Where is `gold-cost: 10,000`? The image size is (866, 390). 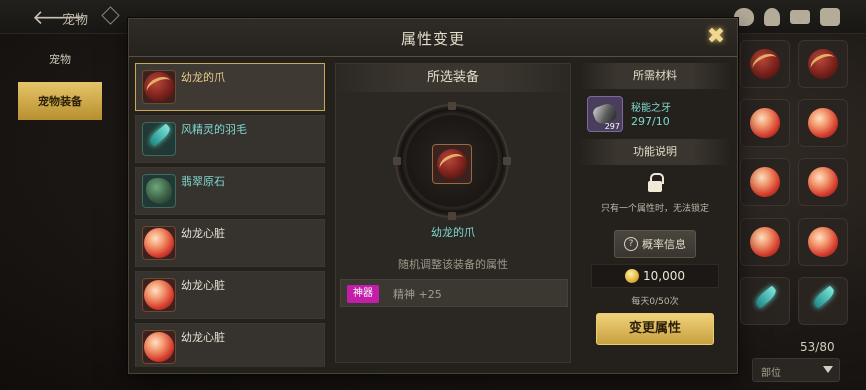
gold-cost: 10,000 is located at coordinates (655, 276).